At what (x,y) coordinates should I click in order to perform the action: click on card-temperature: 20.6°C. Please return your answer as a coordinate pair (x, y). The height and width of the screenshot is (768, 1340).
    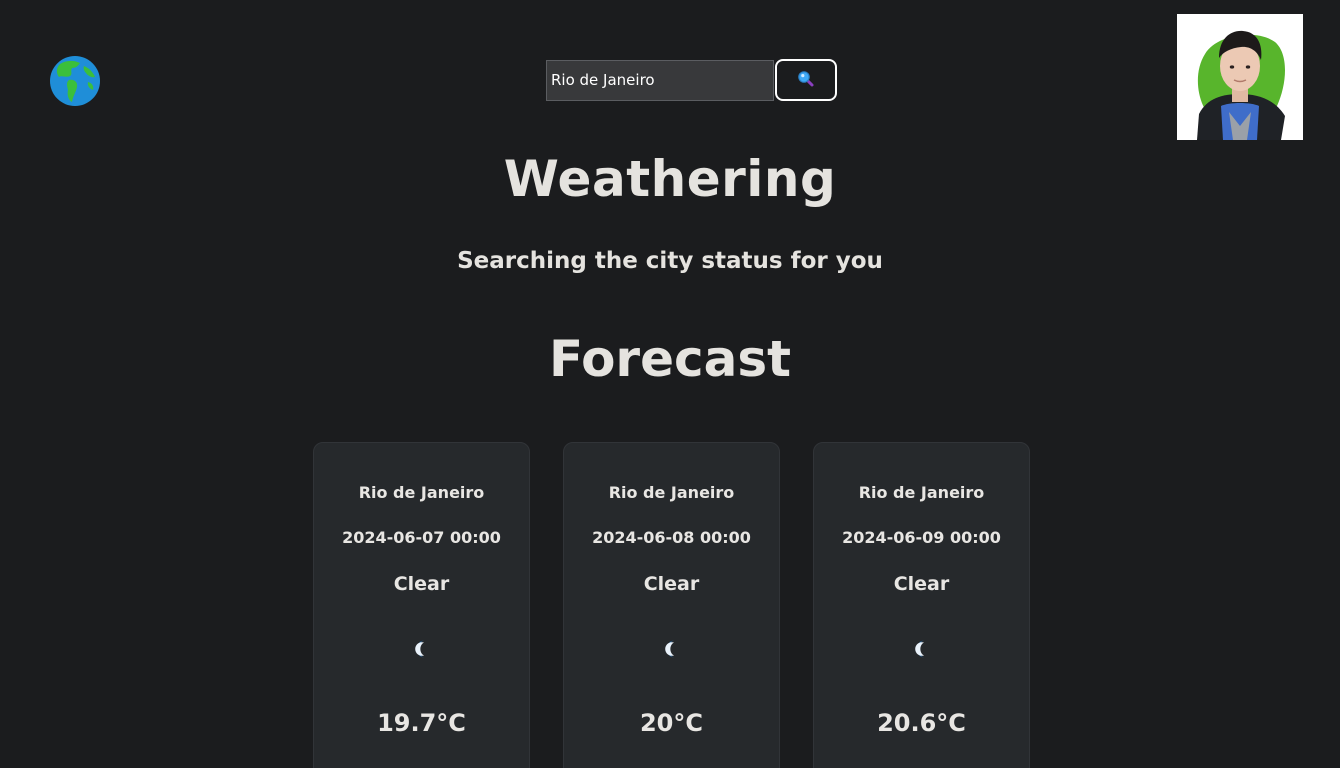
    Looking at the image, I should click on (921, 723).